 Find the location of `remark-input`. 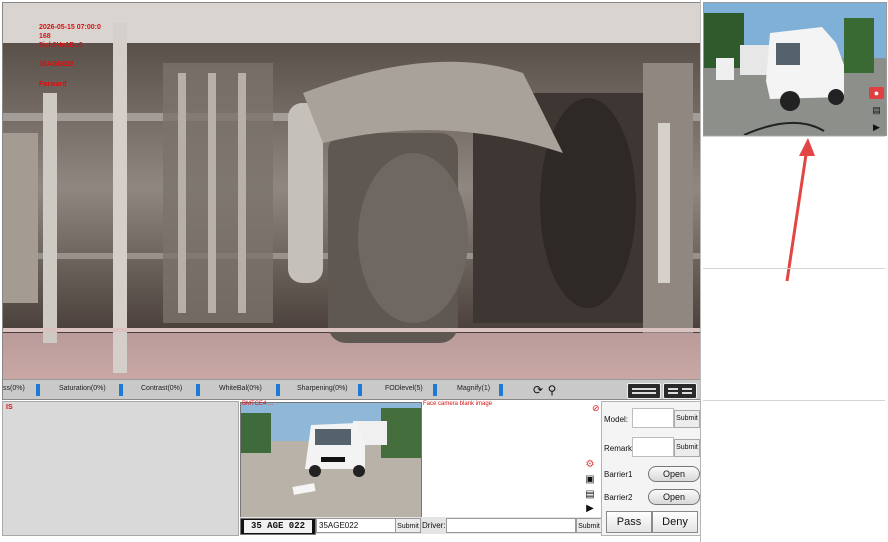

remark-input is located at coordinates (653, 447).